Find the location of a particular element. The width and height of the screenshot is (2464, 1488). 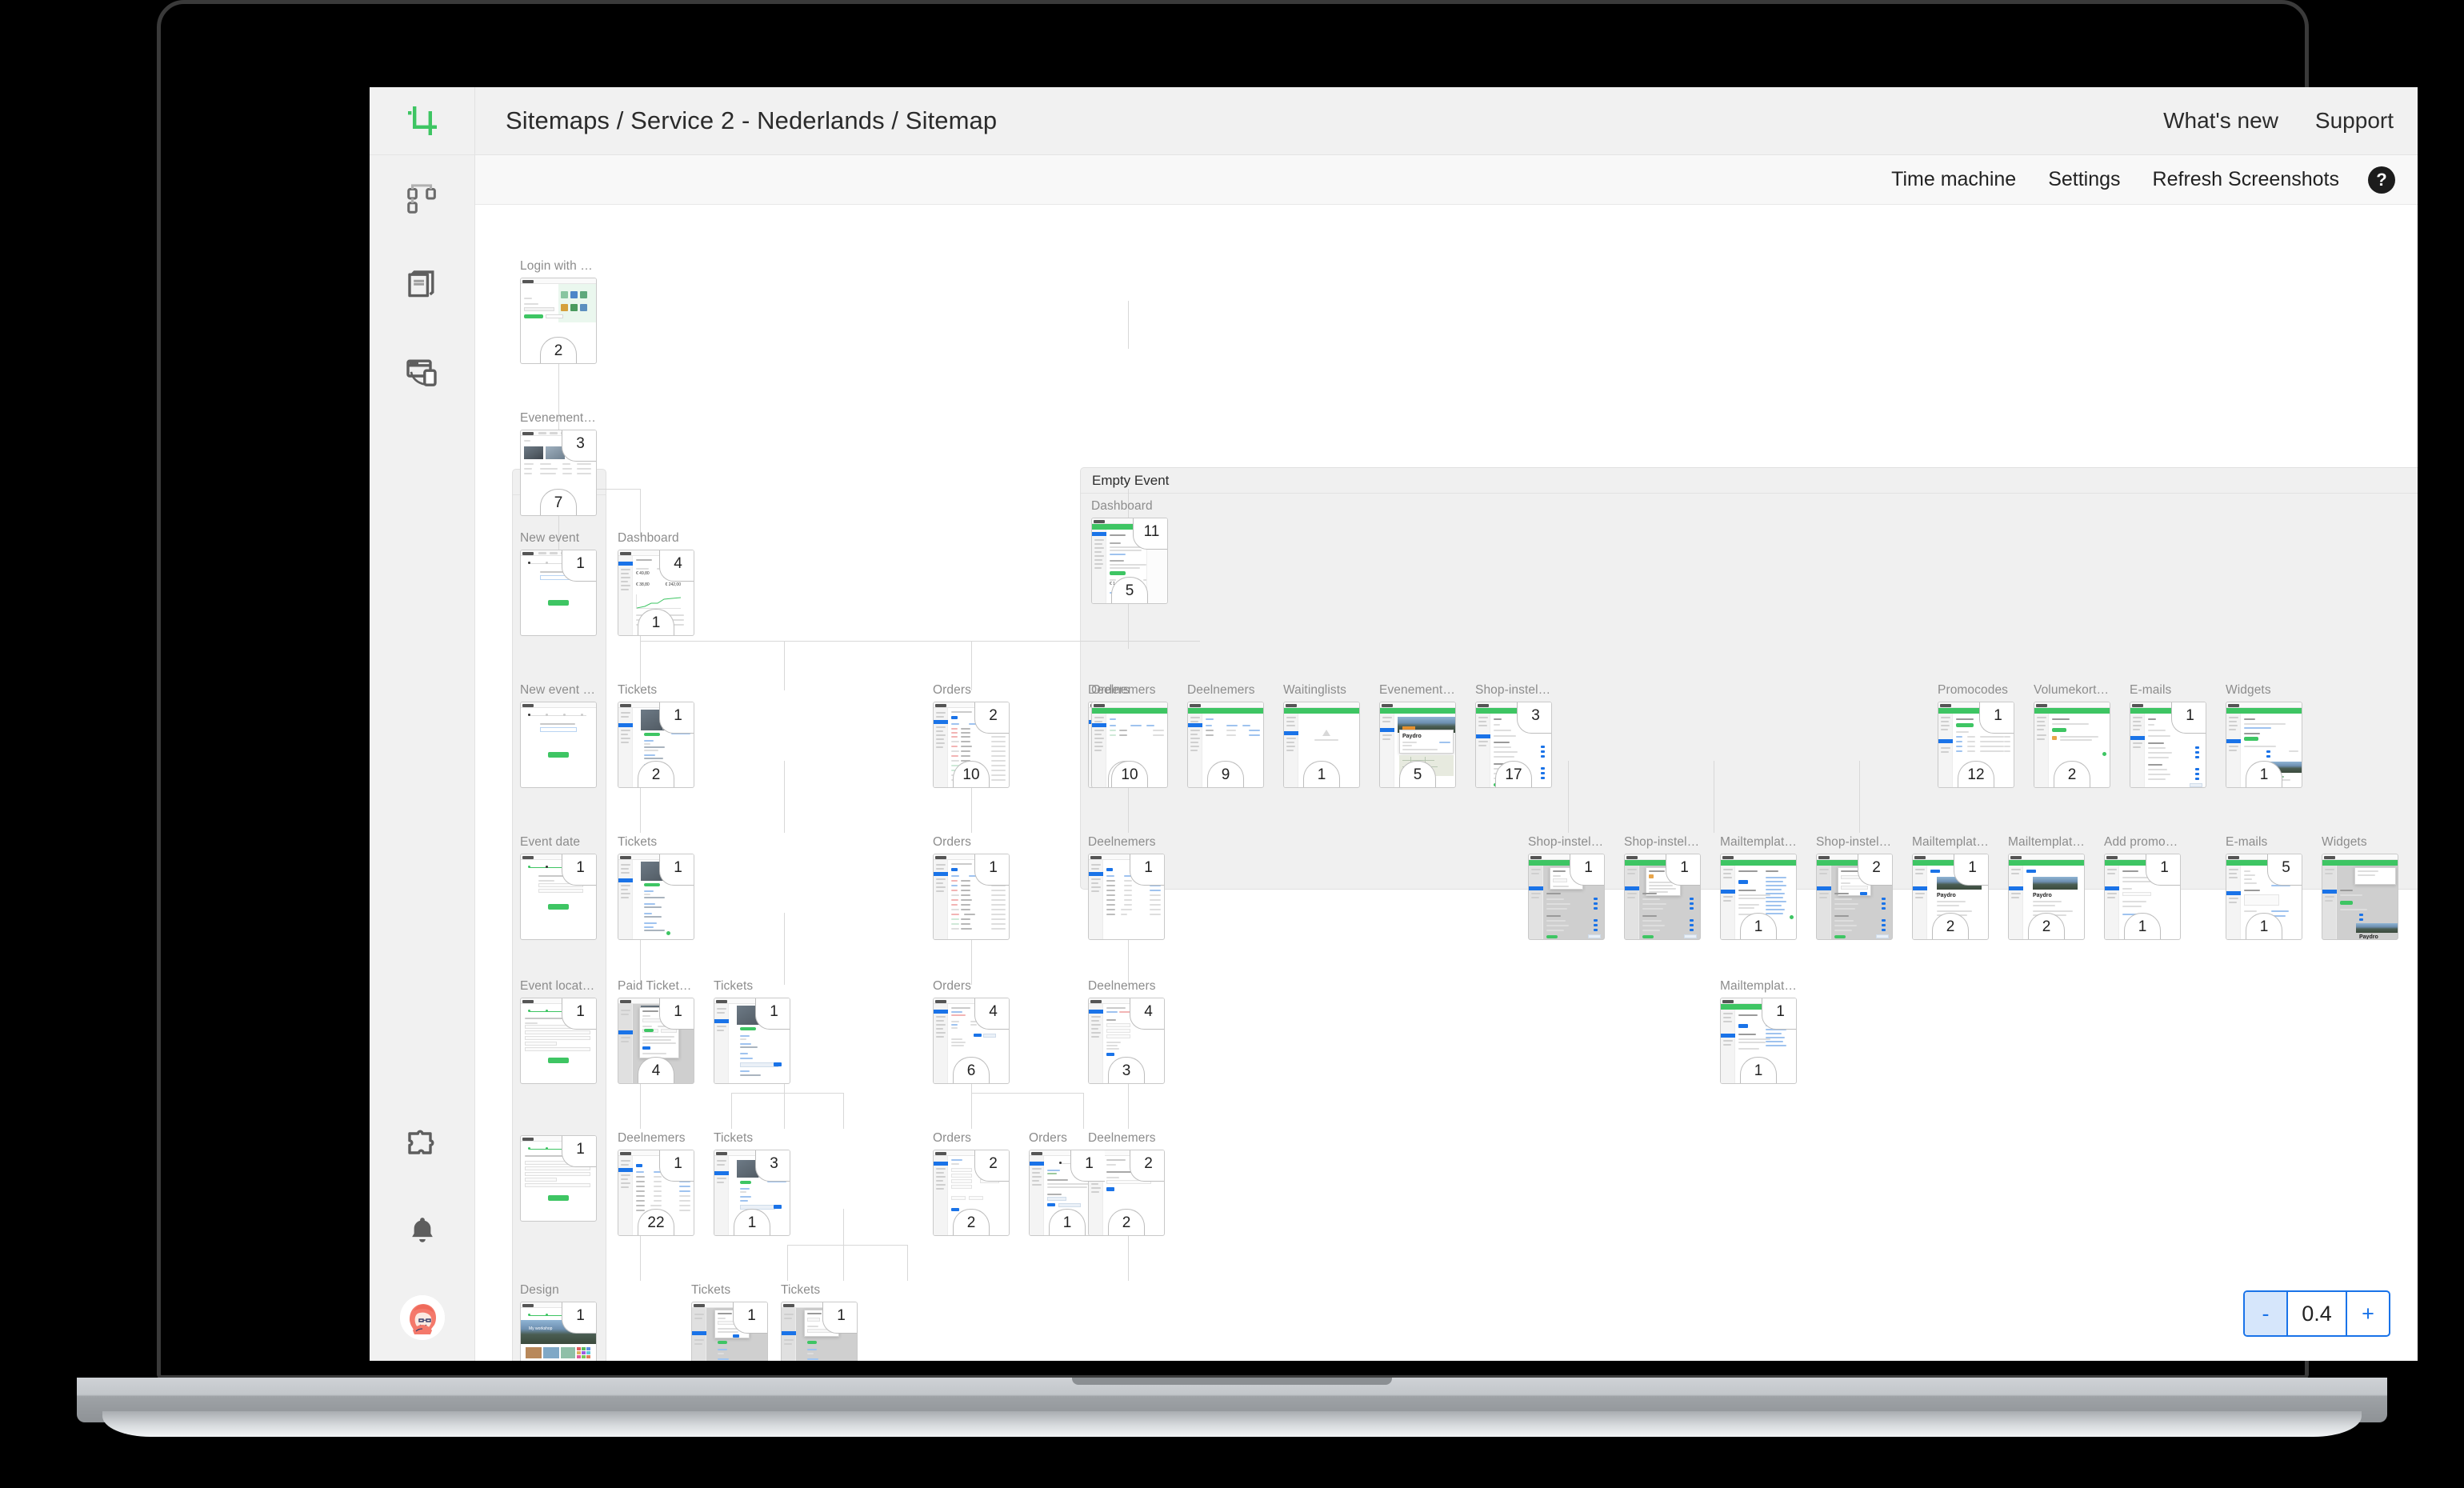

sitemap-node: Event location 1 is located at coordinates (558, 1031).